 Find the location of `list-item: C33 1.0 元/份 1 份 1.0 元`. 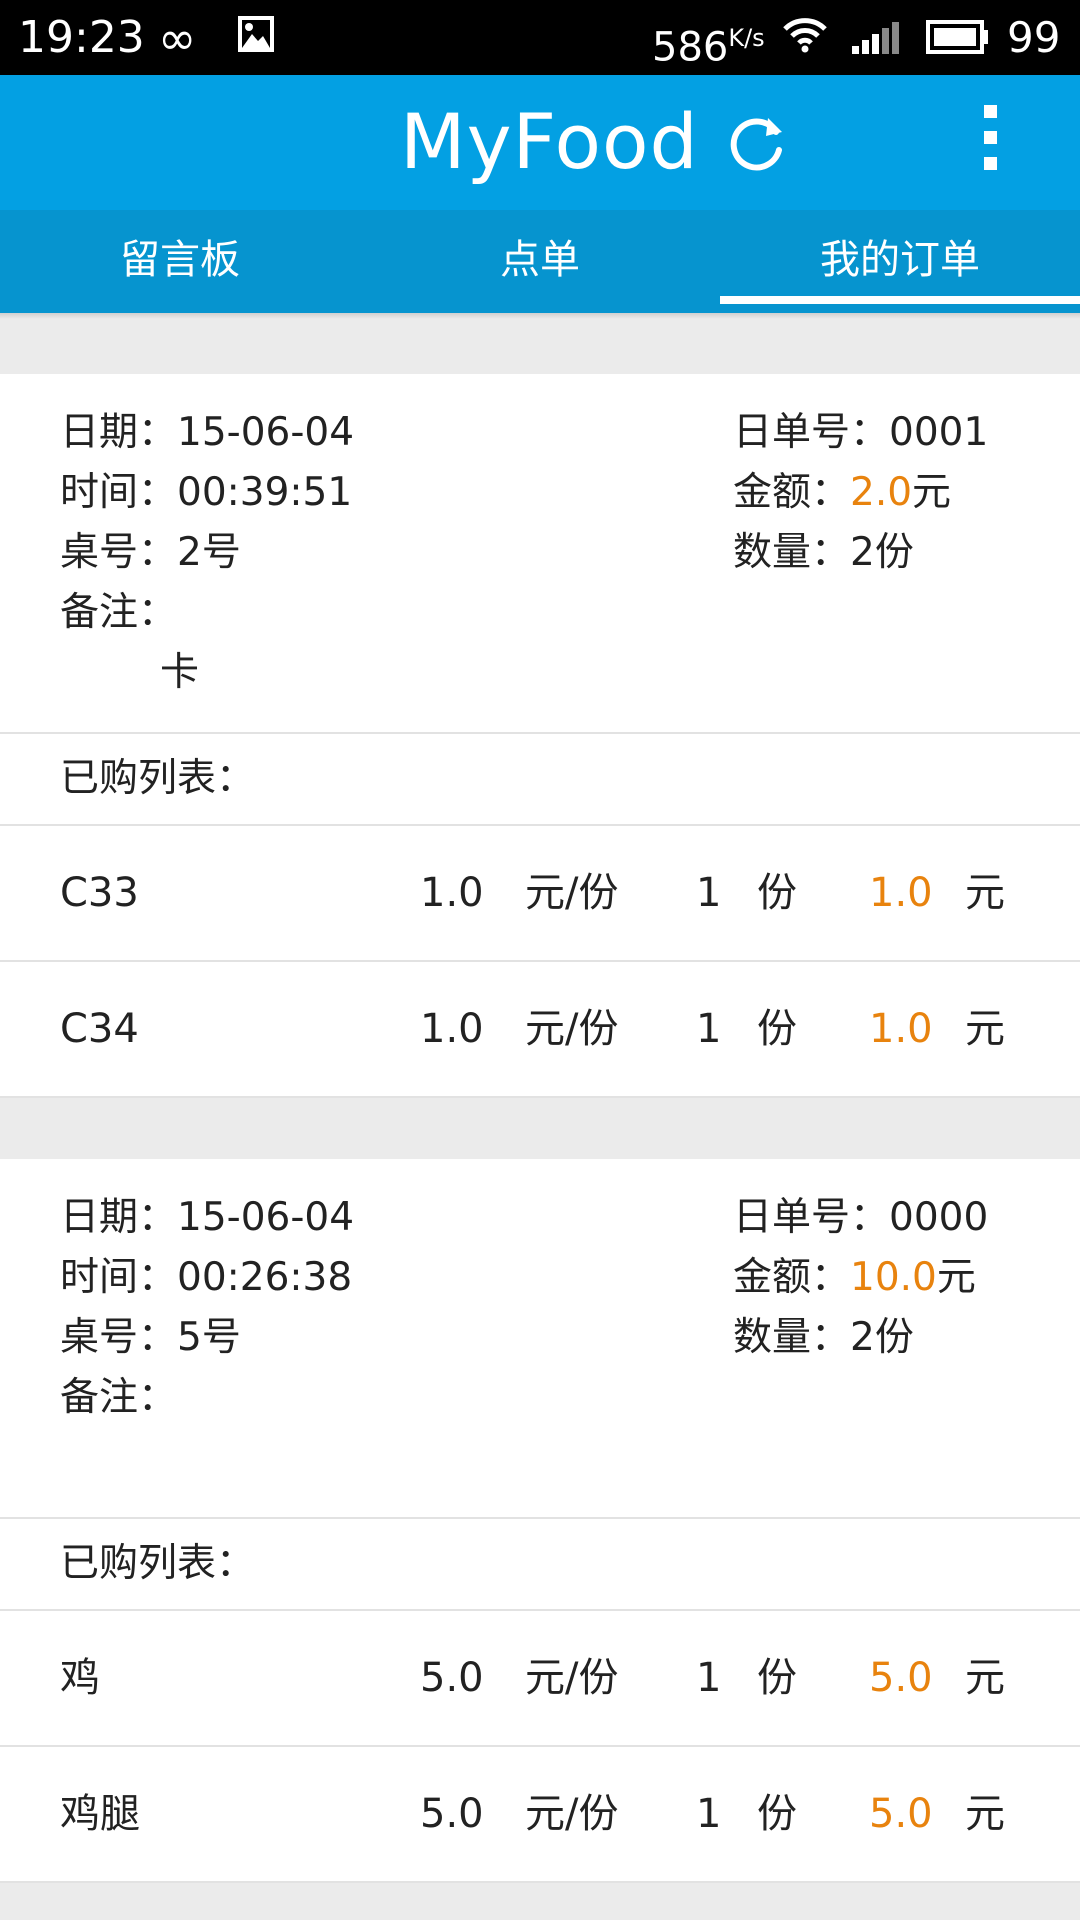

list-item: C33 1.0 元/份 1 份 1.0 元 is located at coordinates (540, 894).